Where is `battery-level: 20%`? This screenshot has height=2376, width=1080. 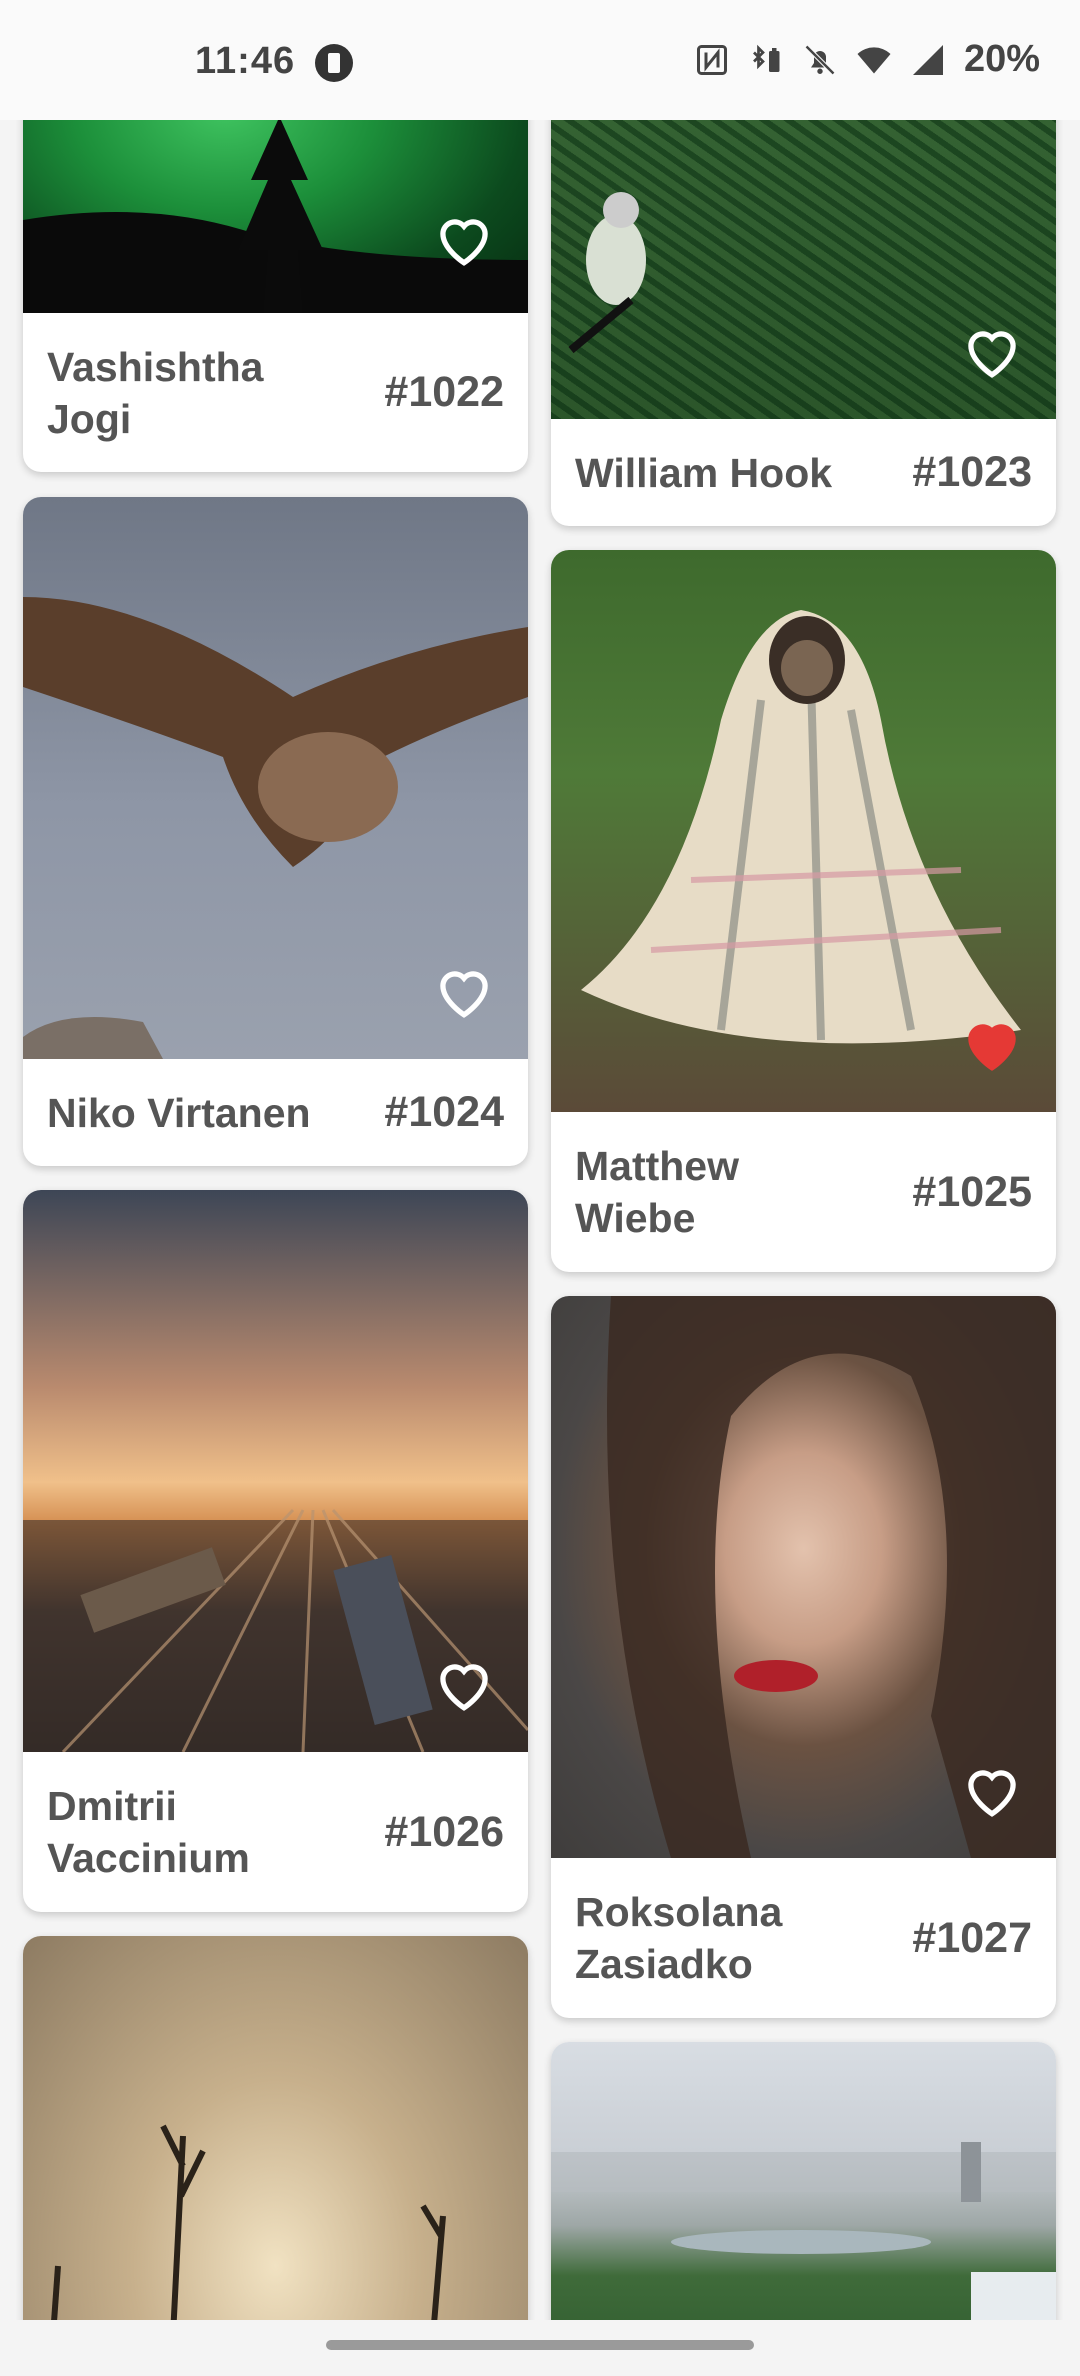
battery-level: 20% is located at coordinates (1001, 59).